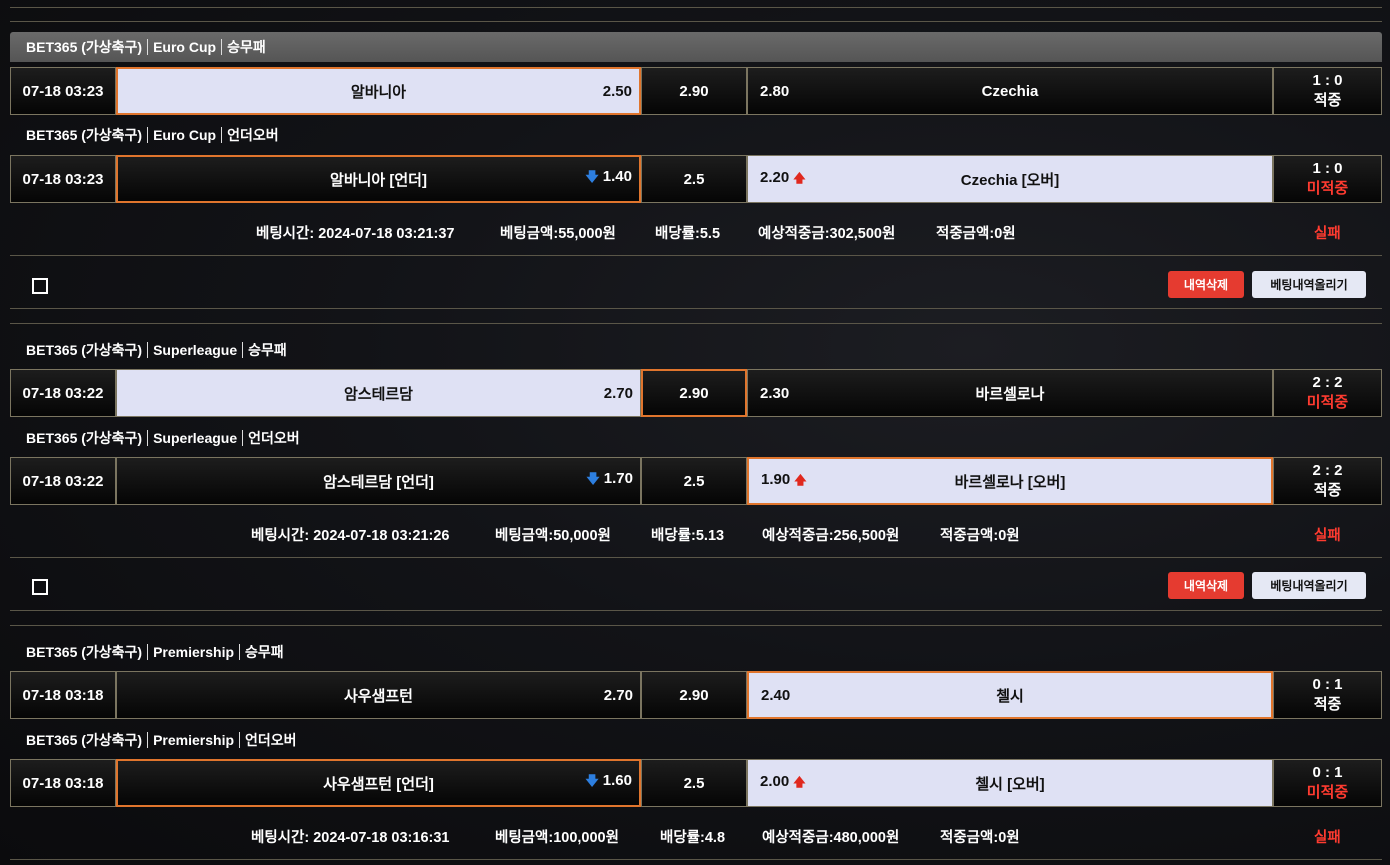  Describe the element at coordinates (831, 536) in the screenshot. I see `expected-payout: 예상적중금:256,500원` at that location.